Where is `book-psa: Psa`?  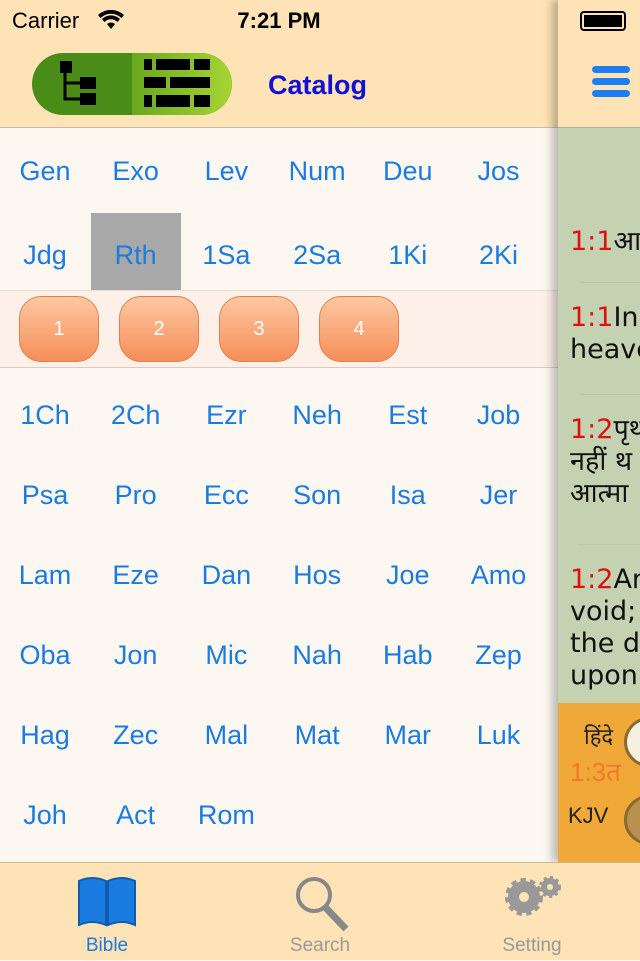
book-psa: Psa is located at coordinates (45, 495).